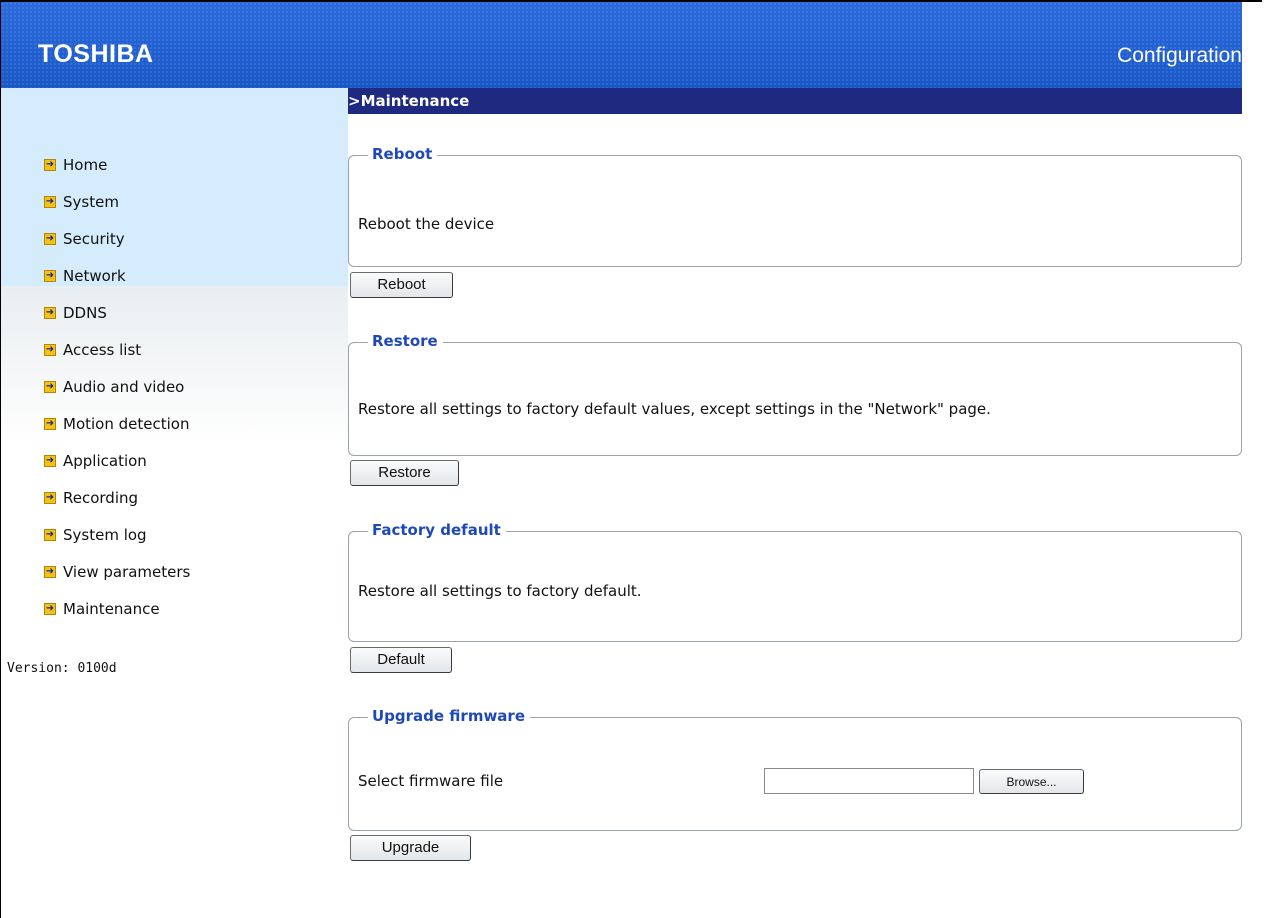  What do you see at coordinates (117, 312) in the screenshot?
I see `sidebar-item-ddns: ➜ DDNS` at bounding box center [117, 312].